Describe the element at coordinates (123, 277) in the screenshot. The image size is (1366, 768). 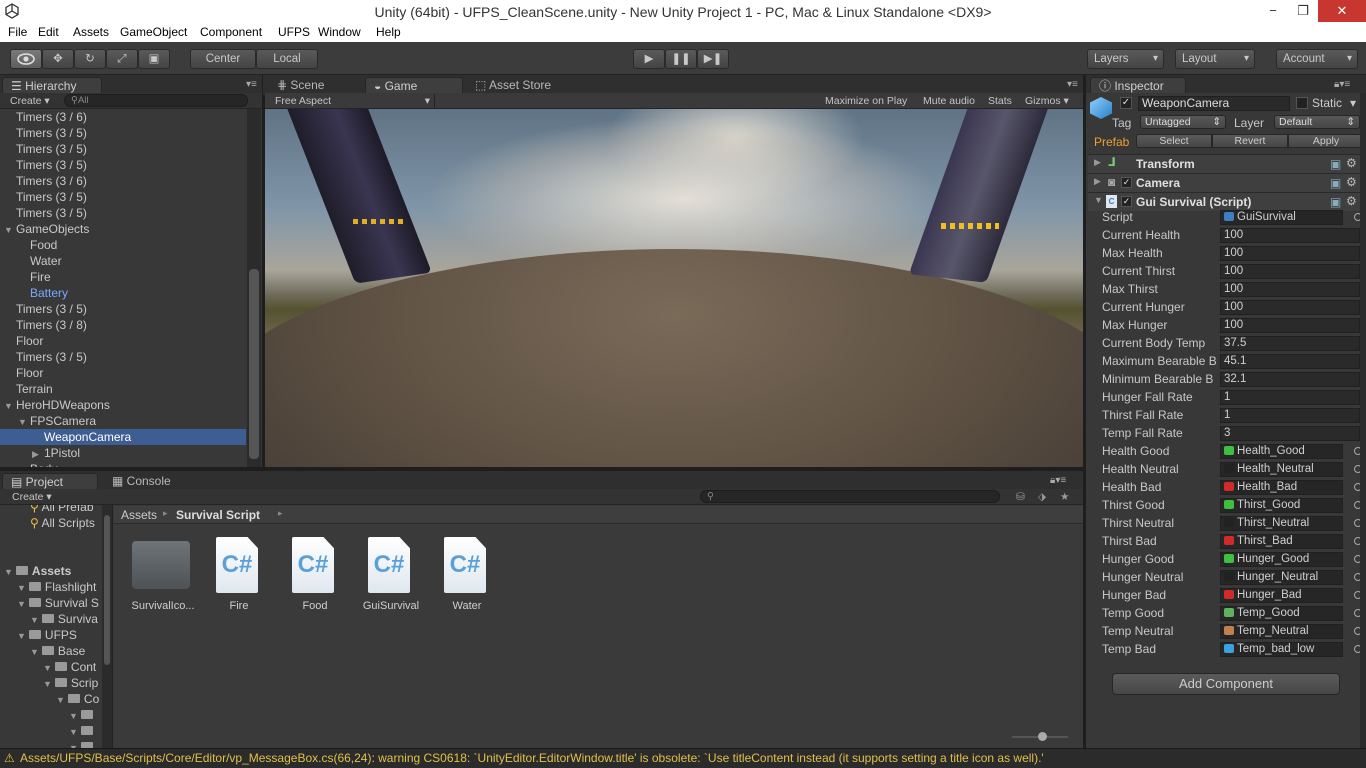
I see `hierarchy-item: Fire` at that location.